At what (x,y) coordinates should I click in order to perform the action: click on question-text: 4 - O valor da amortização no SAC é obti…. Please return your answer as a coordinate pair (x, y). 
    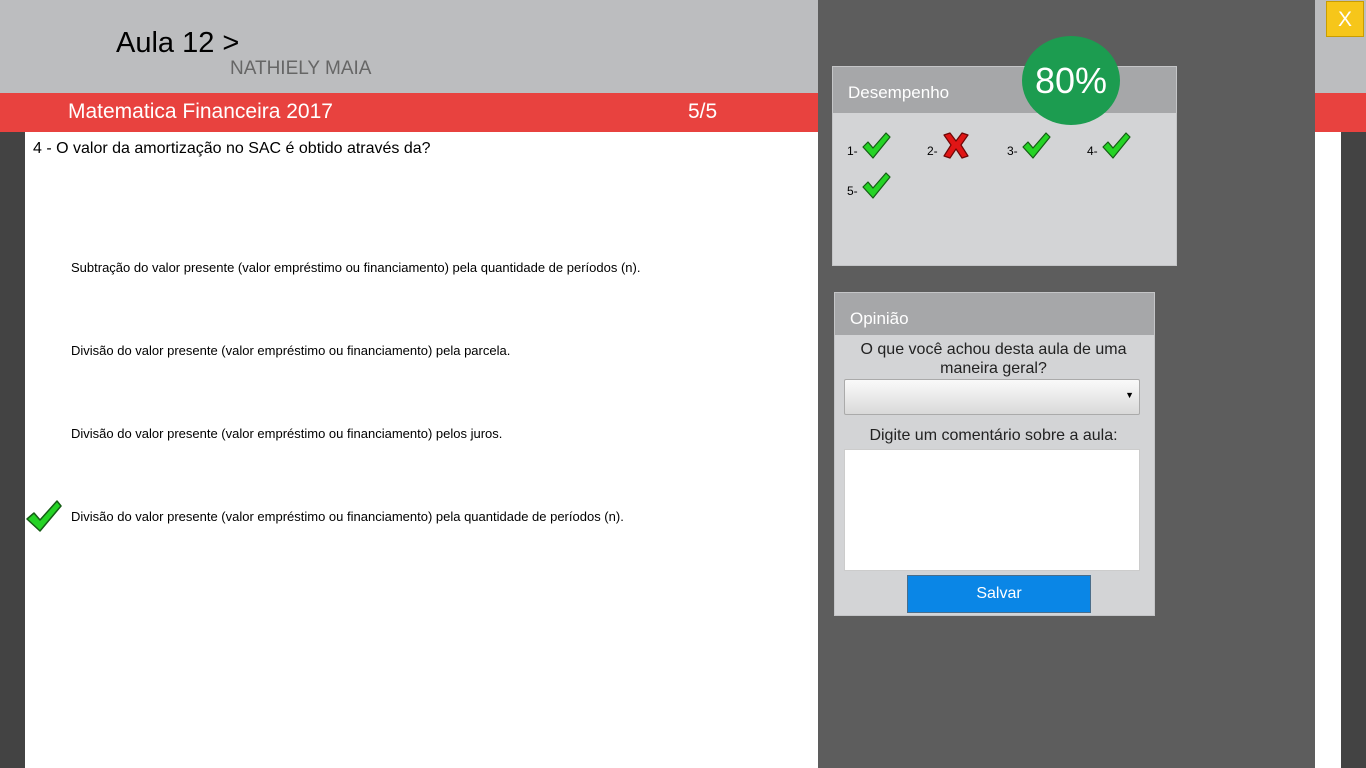
    Looking at the image, I should click on (232, 148).